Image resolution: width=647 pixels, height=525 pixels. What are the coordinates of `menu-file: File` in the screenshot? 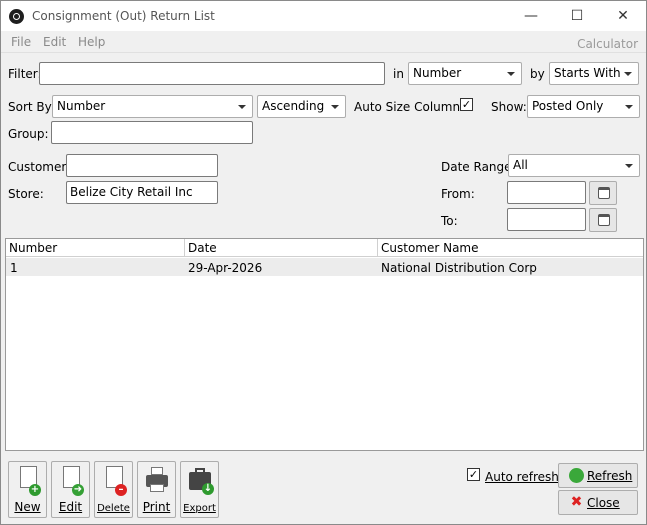 It's located at (21, 42).